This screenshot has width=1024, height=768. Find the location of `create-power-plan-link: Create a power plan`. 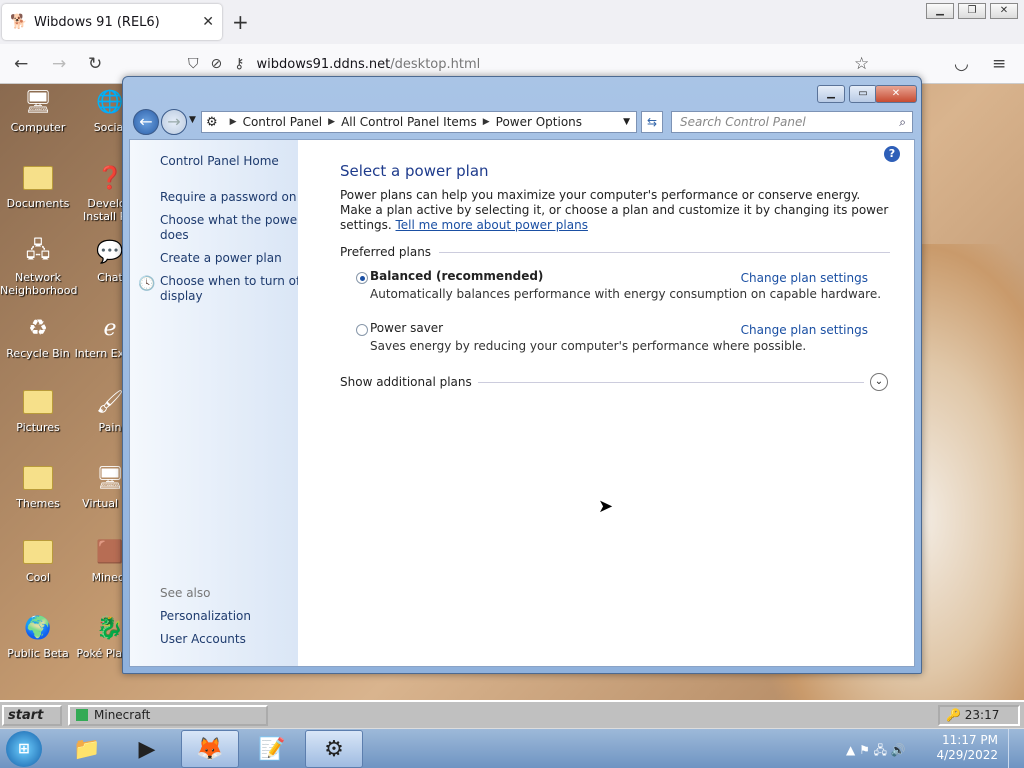

create-power-plan-link: Create a power plan is located at coordinates (229, 258).